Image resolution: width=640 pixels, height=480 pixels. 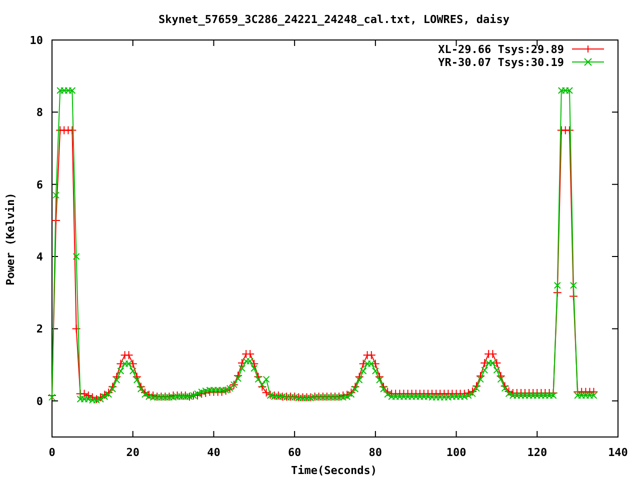 What do you see at coordinates (213, 452) in the screenshot?
I see `x-tick-label: 40` at bounding box center [213, 452].